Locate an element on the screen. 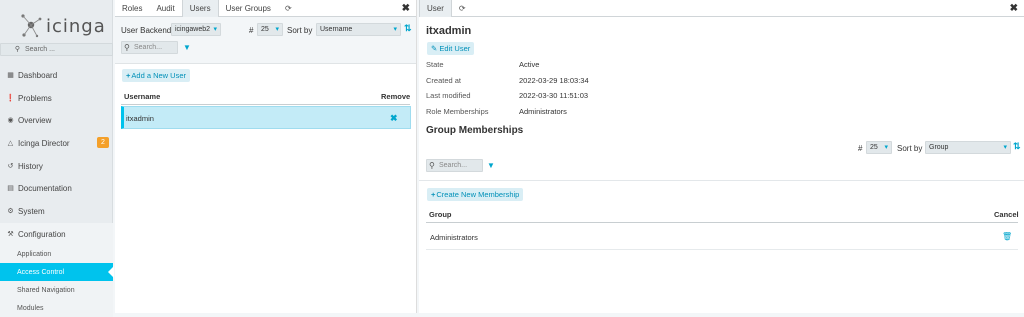 This screenshot has width=1024, height=317. column-cancel: Cancel is located at coordinates (1006, 214).